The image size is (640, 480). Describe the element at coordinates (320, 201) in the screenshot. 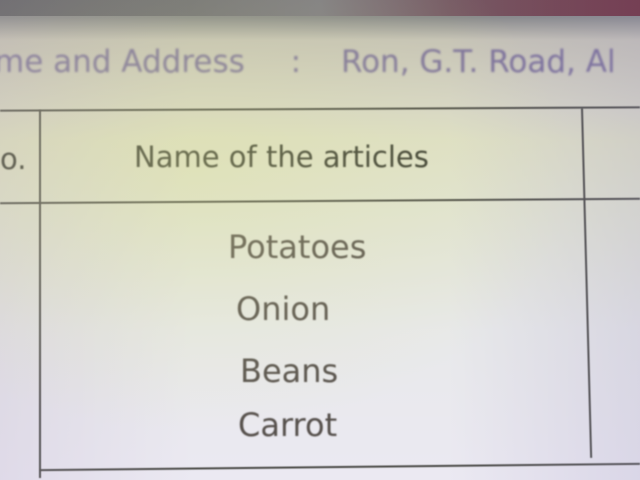

I see `table-header-divider` at that location.